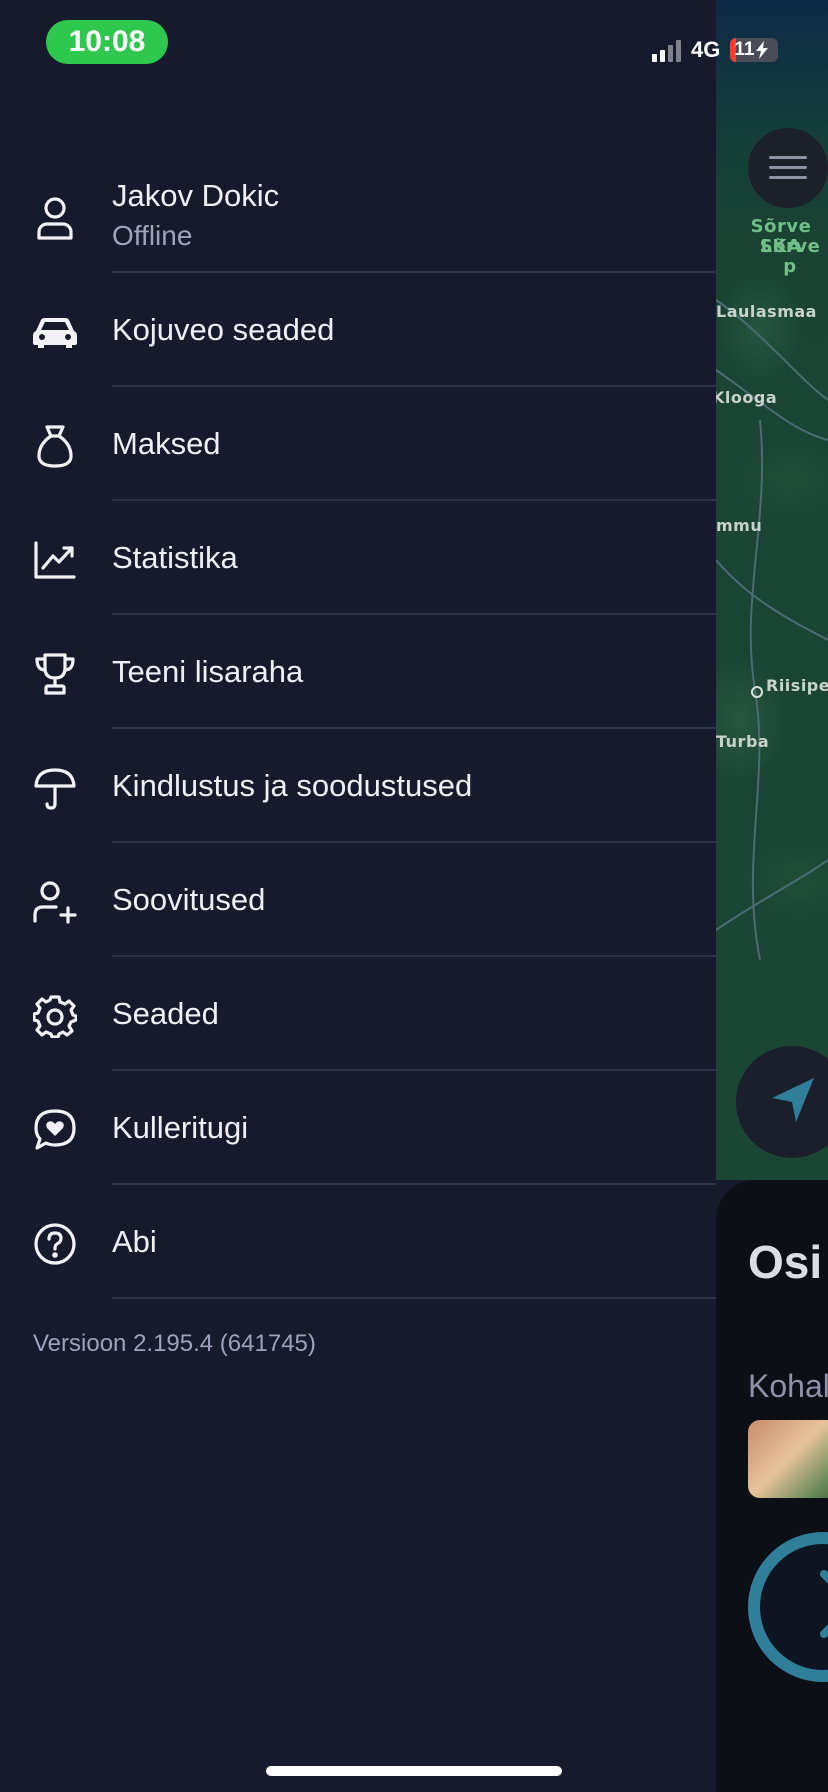 Image resolution: width=828 pixels, height=1792 pixels. I want to click on umbrella-icon, so click(55, 788).